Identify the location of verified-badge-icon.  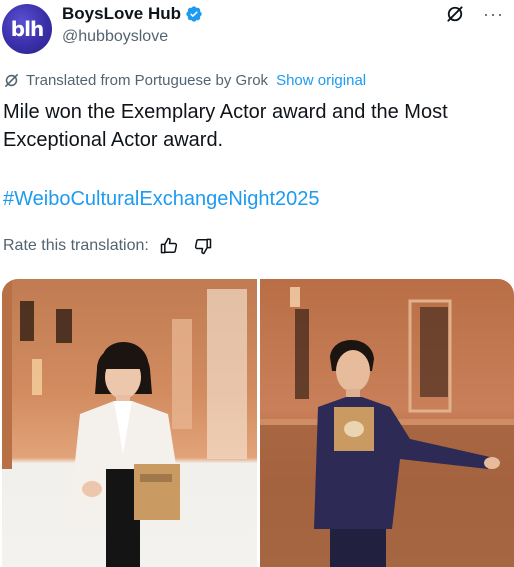
(194, 14).